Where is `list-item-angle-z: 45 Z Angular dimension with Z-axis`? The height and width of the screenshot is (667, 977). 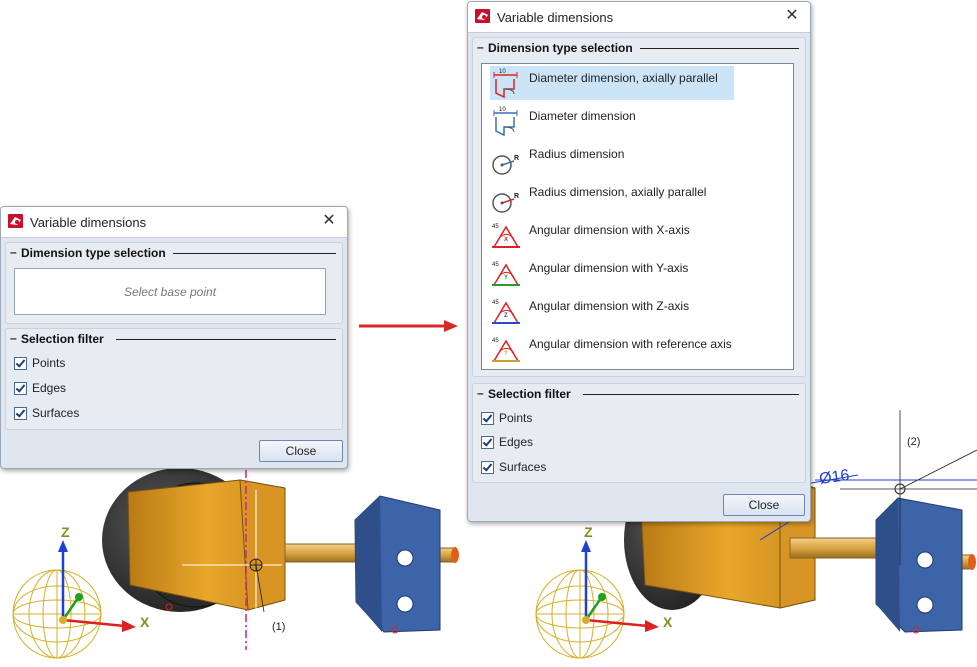
list-item-angle-z: 45 Z Angular dimension with Z-axis is located at coordinates (637, 310).